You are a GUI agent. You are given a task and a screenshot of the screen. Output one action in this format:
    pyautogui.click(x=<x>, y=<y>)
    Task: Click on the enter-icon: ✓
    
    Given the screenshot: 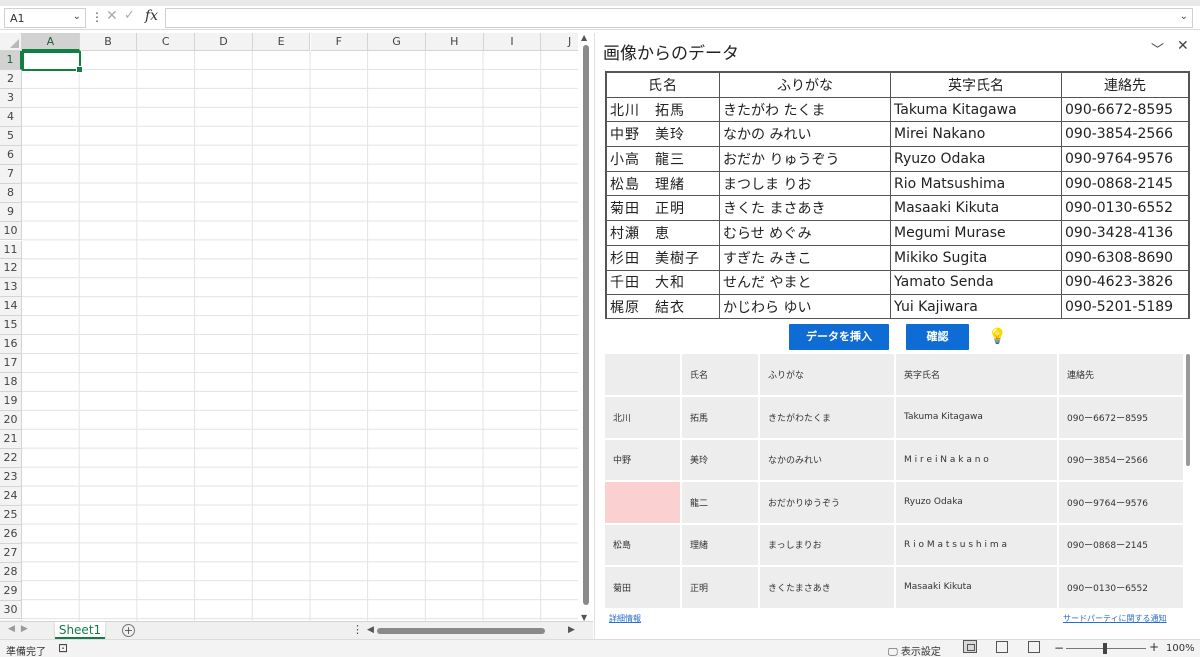 What is the action you would take?
    pyautogui.click(x=129, y=15)
    